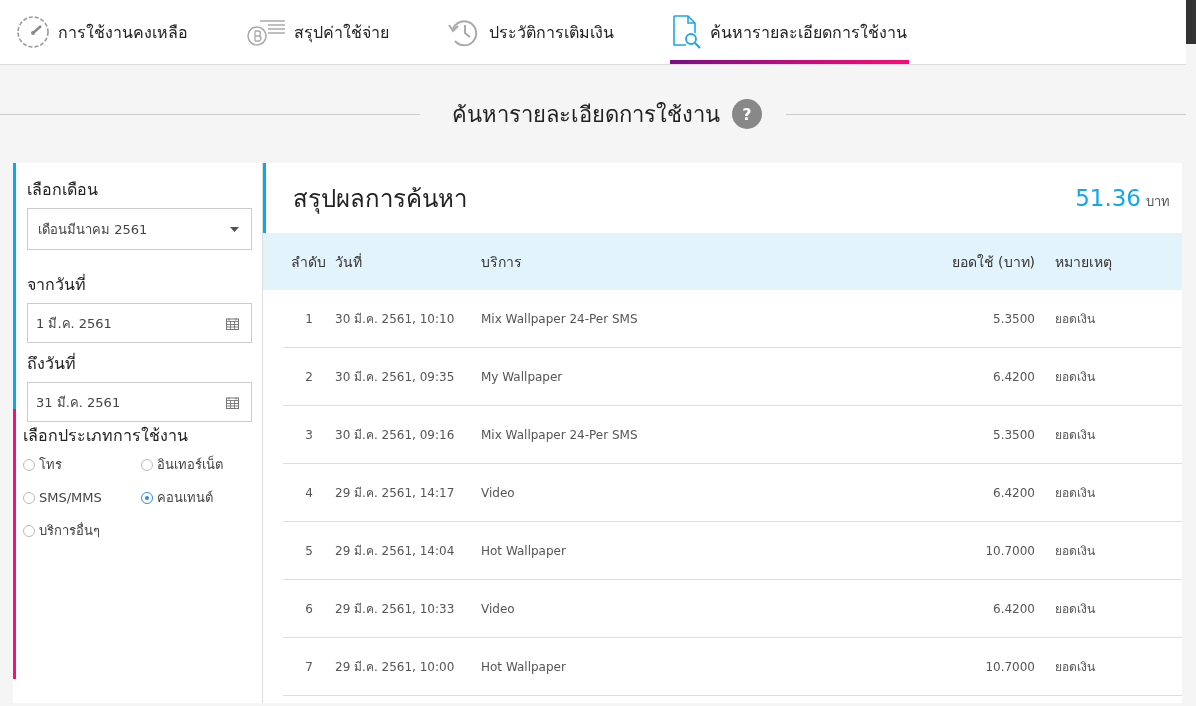 The width and height of the screenshot is (1196, 706). Describe the element at coordinates (687, 32) in the screenshot. I see `document-search-icon` at that location.